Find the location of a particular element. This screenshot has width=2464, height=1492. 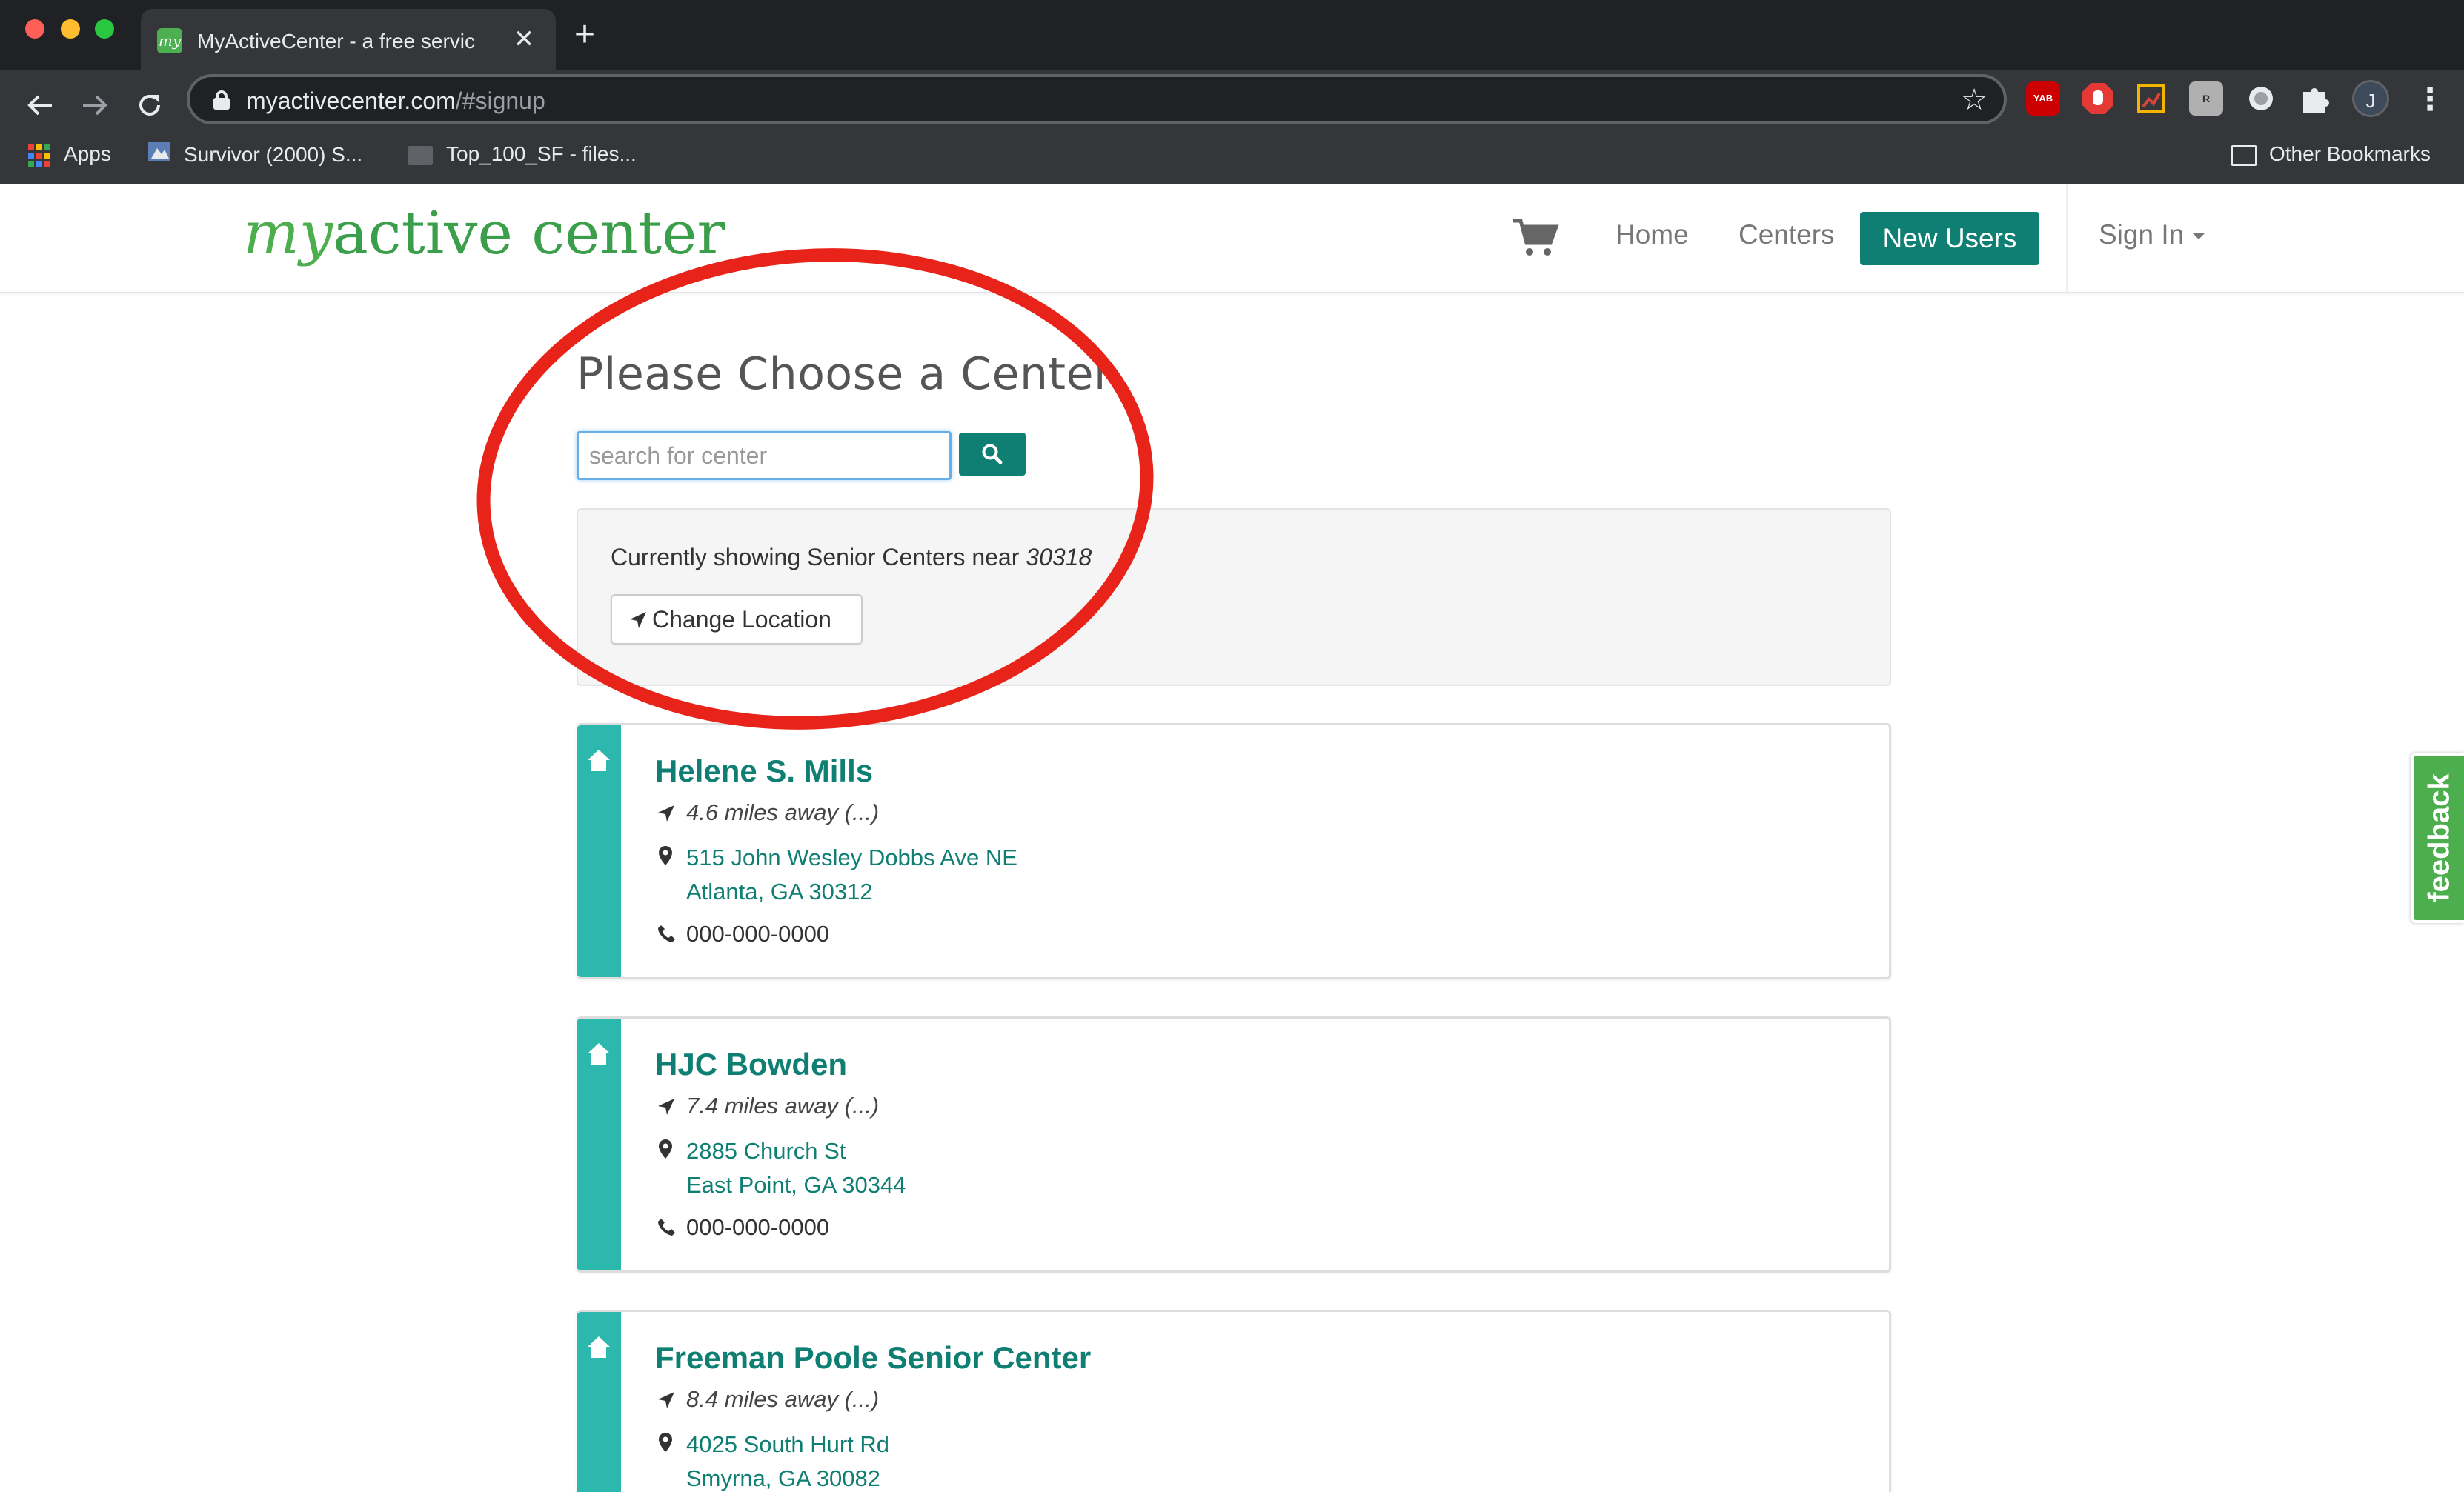

shopping-cart-icon is located at coordinates (1535, 237).